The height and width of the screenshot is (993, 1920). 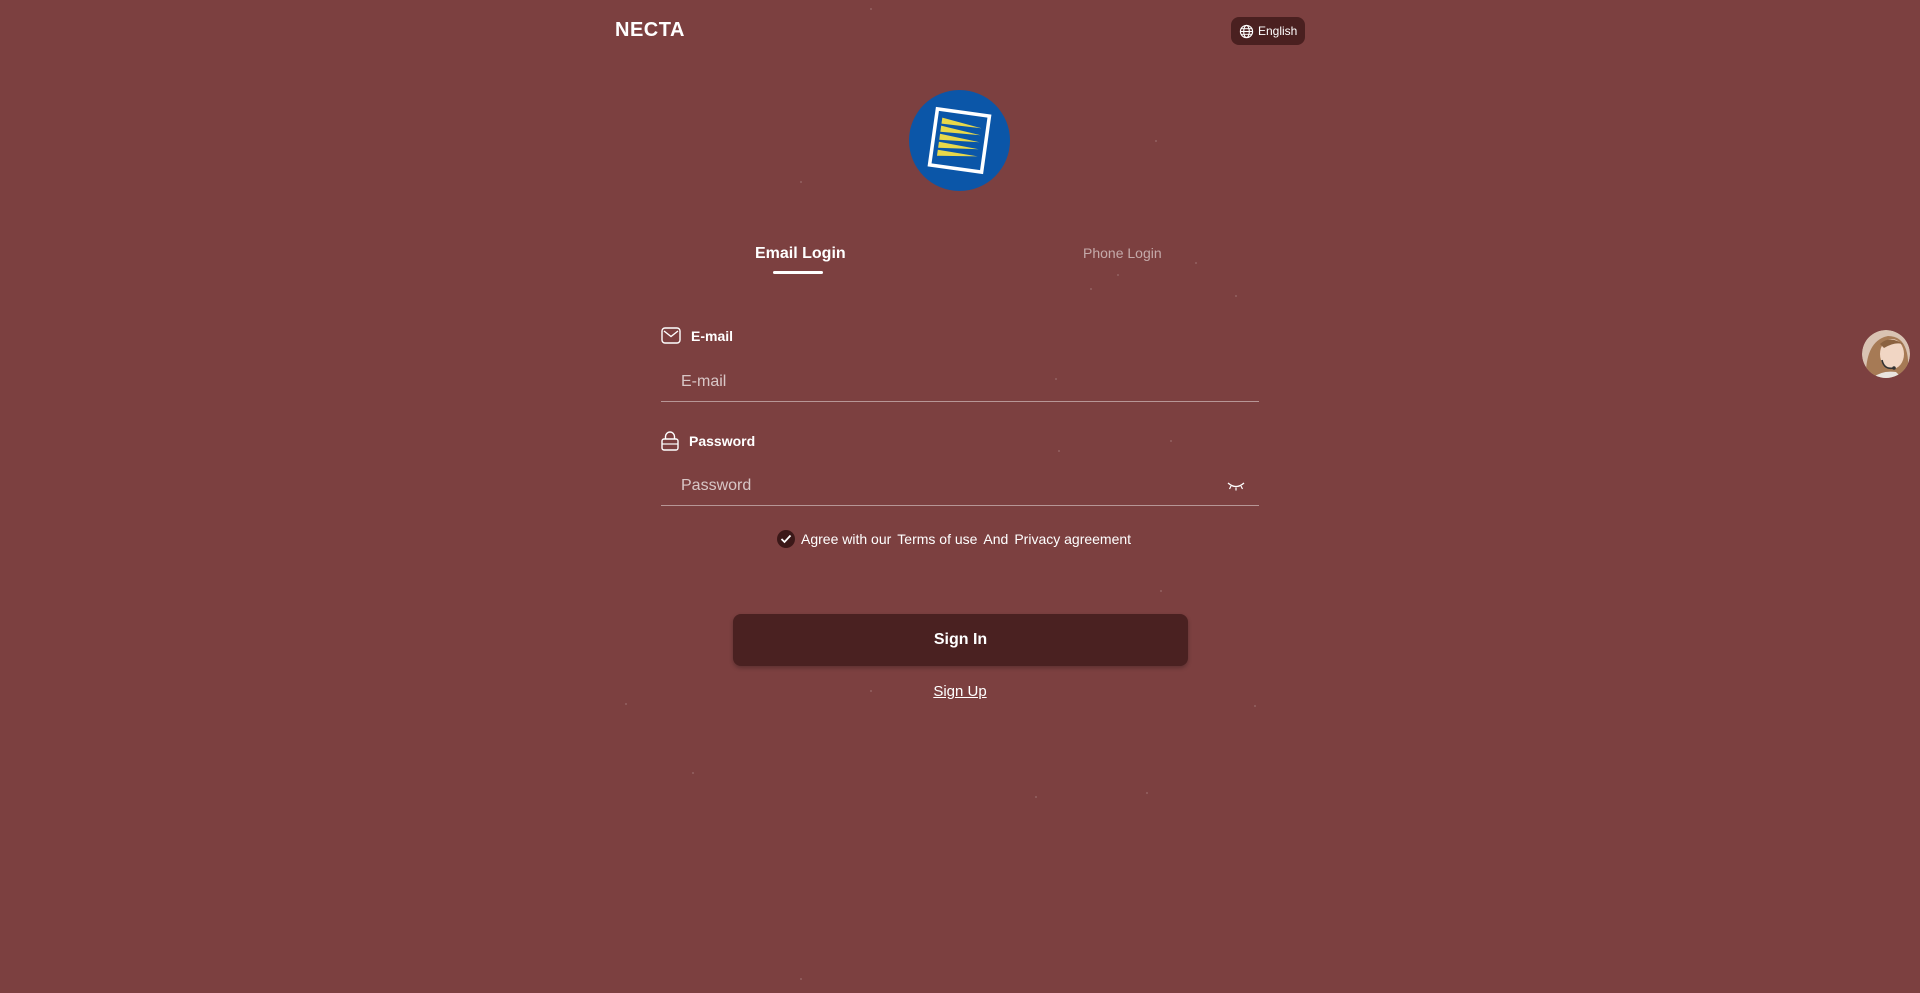 What do you see at coordinates (959, 140) in the screenshot?
I see `app-logo` at bounding box center [959, 140].